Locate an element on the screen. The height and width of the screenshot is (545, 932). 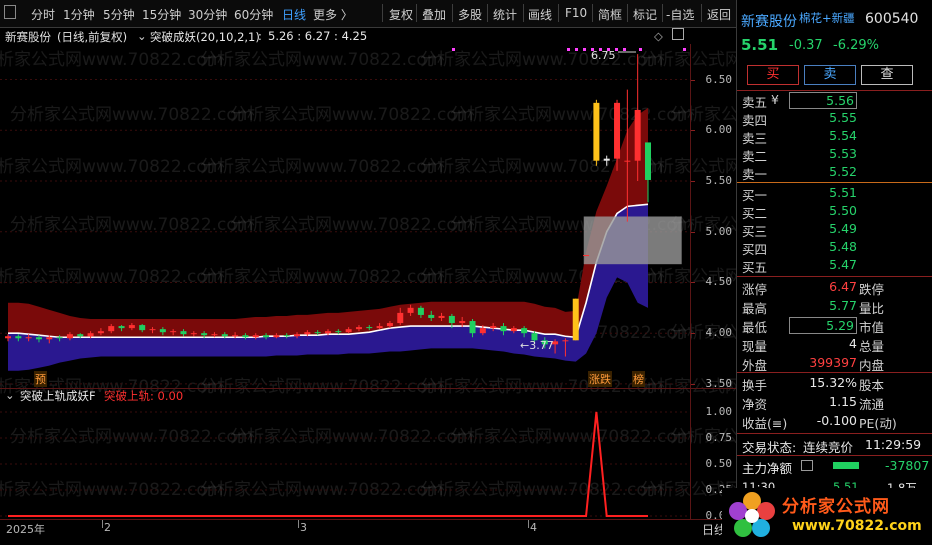
quote-stock-code: 600540 is located at coordinates (892, 19).